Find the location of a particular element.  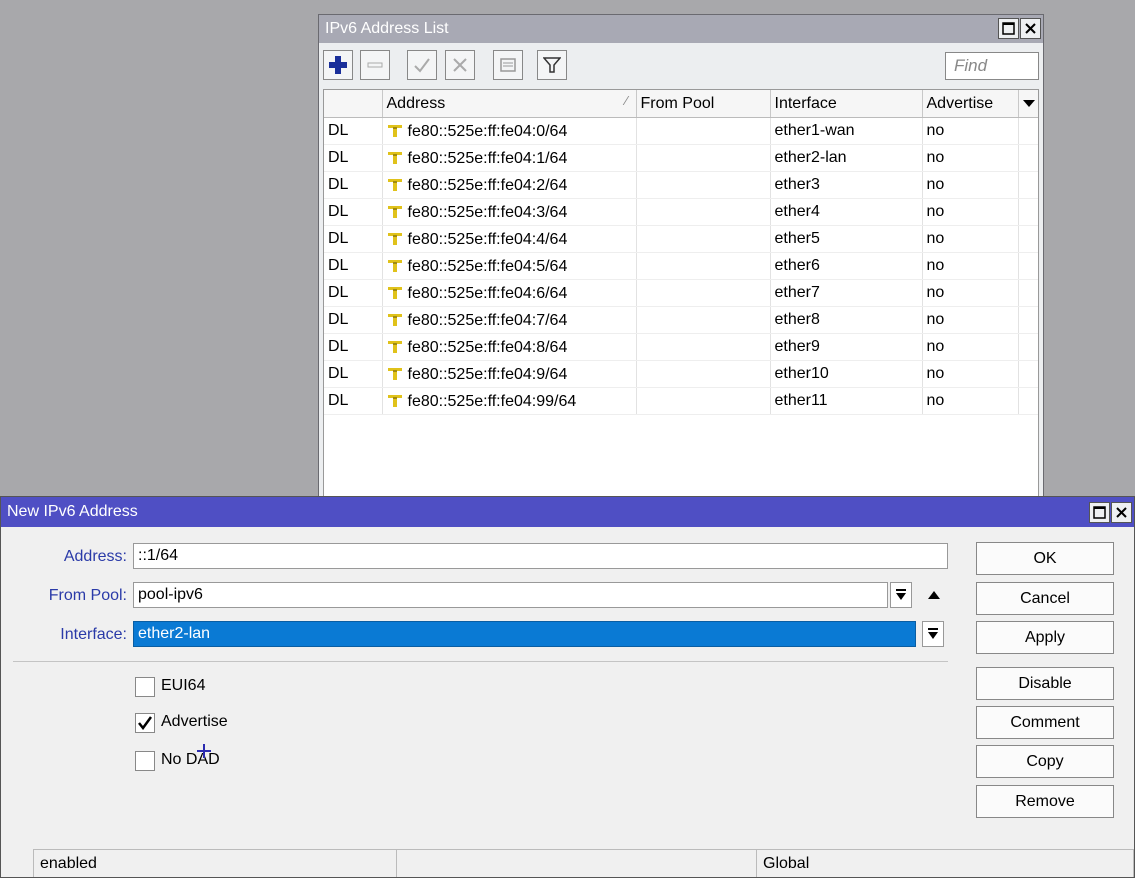

mouse-cursor-icon is located at coordinates (204, 751).